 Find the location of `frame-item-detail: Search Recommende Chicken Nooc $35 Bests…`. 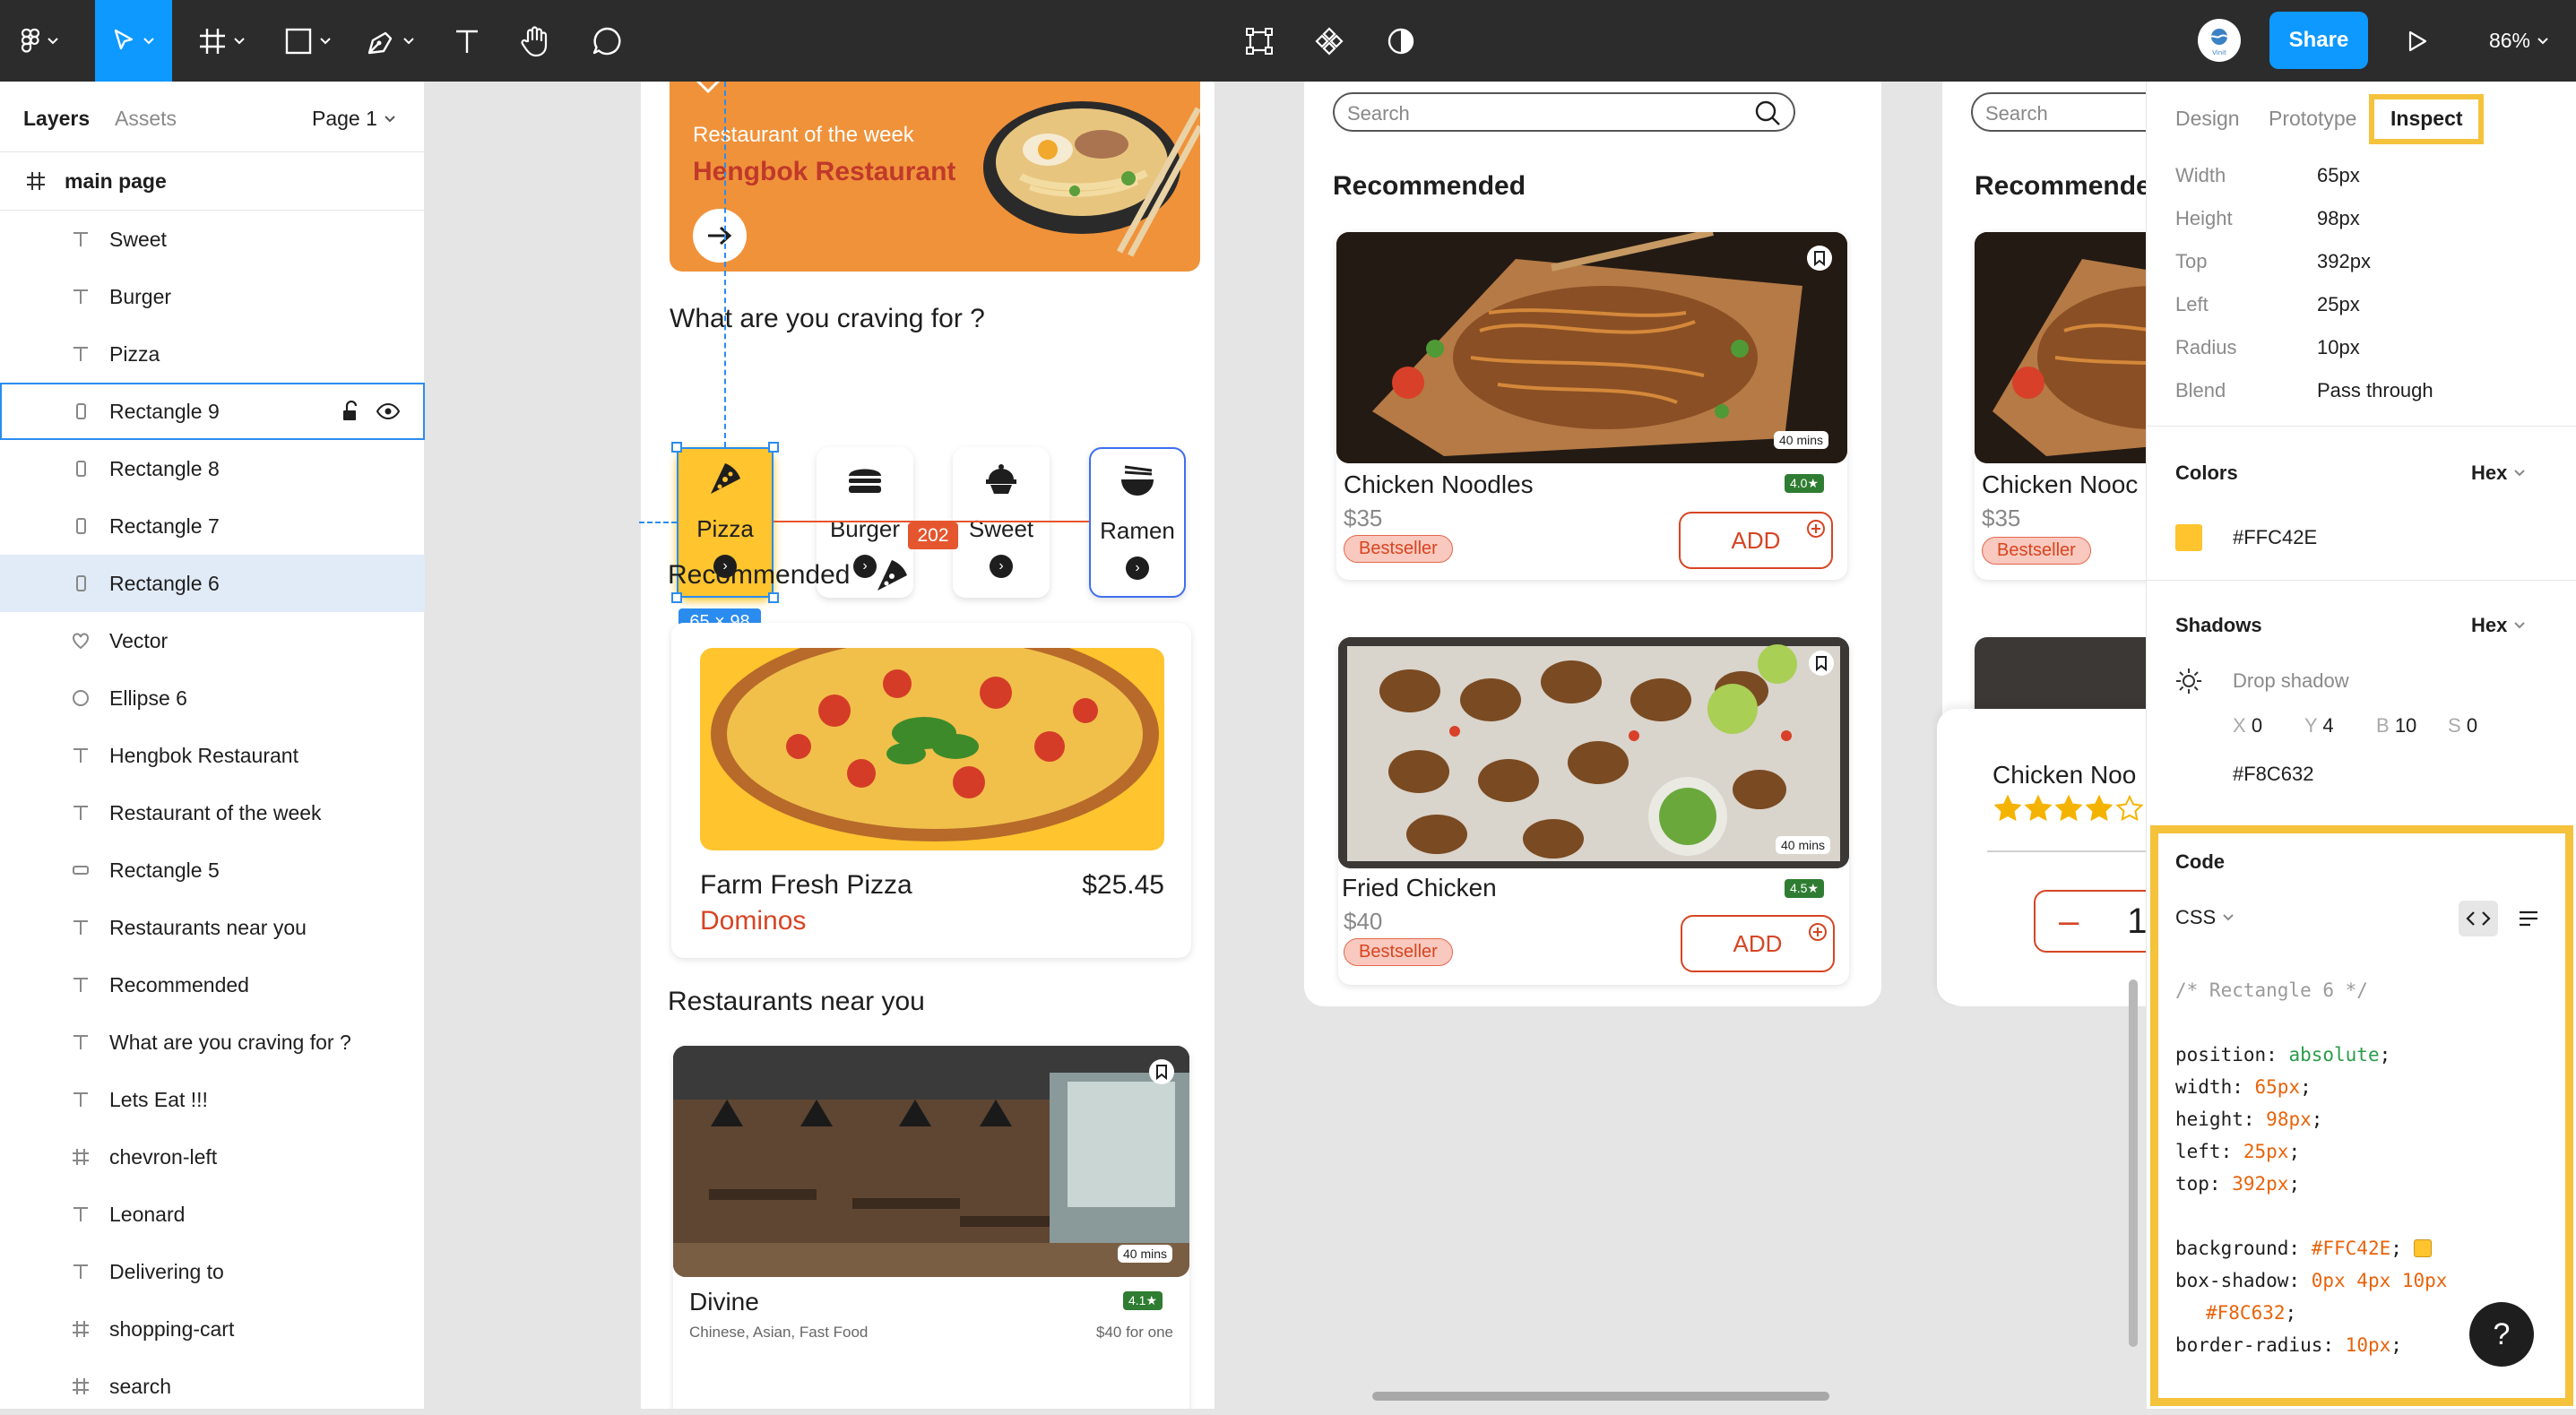

frame-item-detail: Search Recommende Chicken Nooc $35 Bests… is located at coordinates (2041, 544).